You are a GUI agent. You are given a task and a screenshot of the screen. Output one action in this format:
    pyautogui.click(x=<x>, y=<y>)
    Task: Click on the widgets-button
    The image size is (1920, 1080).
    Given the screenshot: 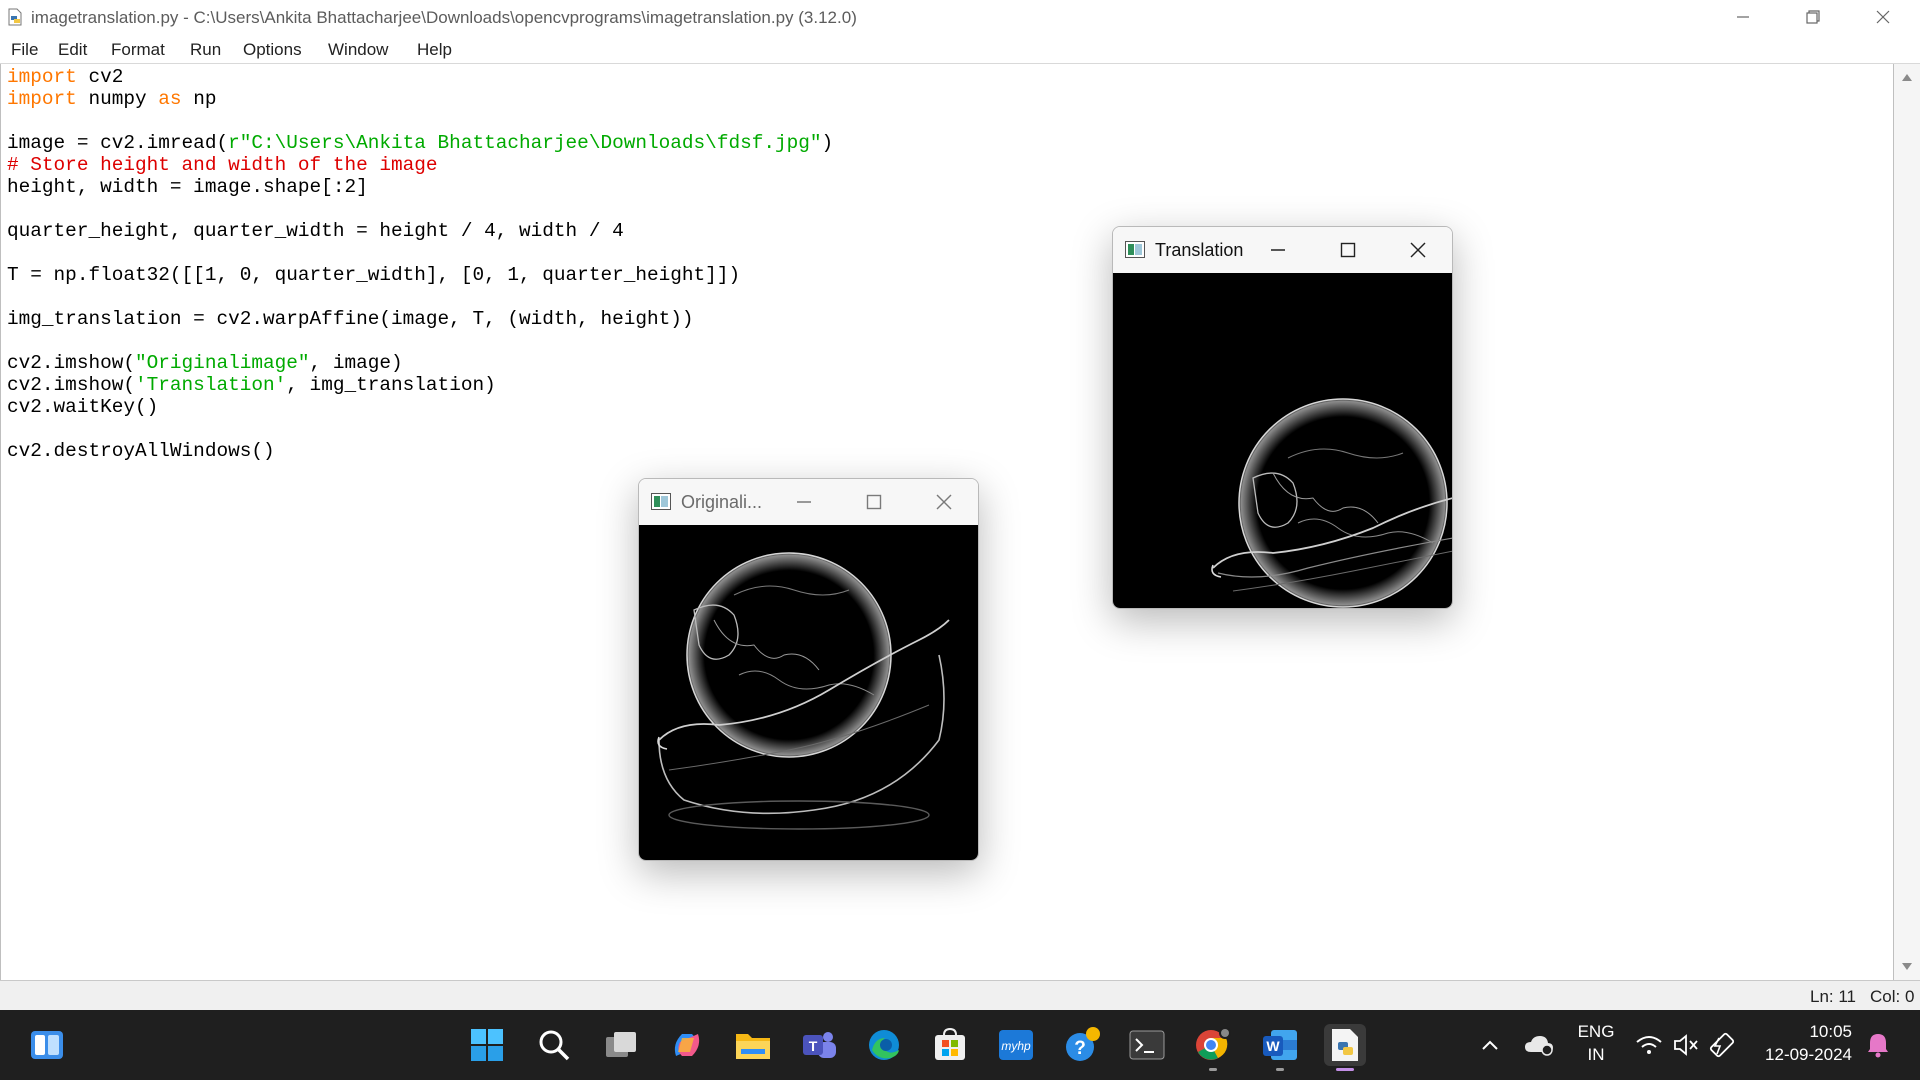 What is the action you would take?
    pyautogui.click(x=47, y=1045)
    